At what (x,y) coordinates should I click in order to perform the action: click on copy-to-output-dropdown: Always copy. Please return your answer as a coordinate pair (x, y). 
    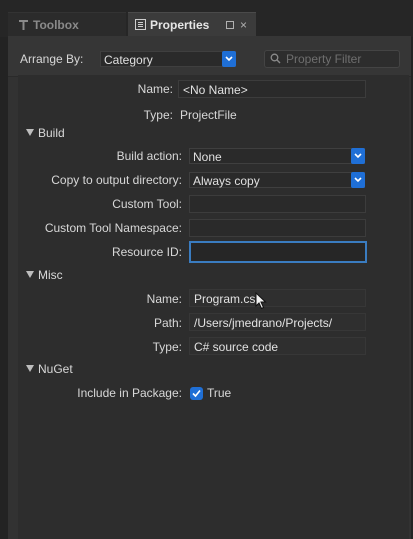
    Looking at the image, I should click on (277, 180).